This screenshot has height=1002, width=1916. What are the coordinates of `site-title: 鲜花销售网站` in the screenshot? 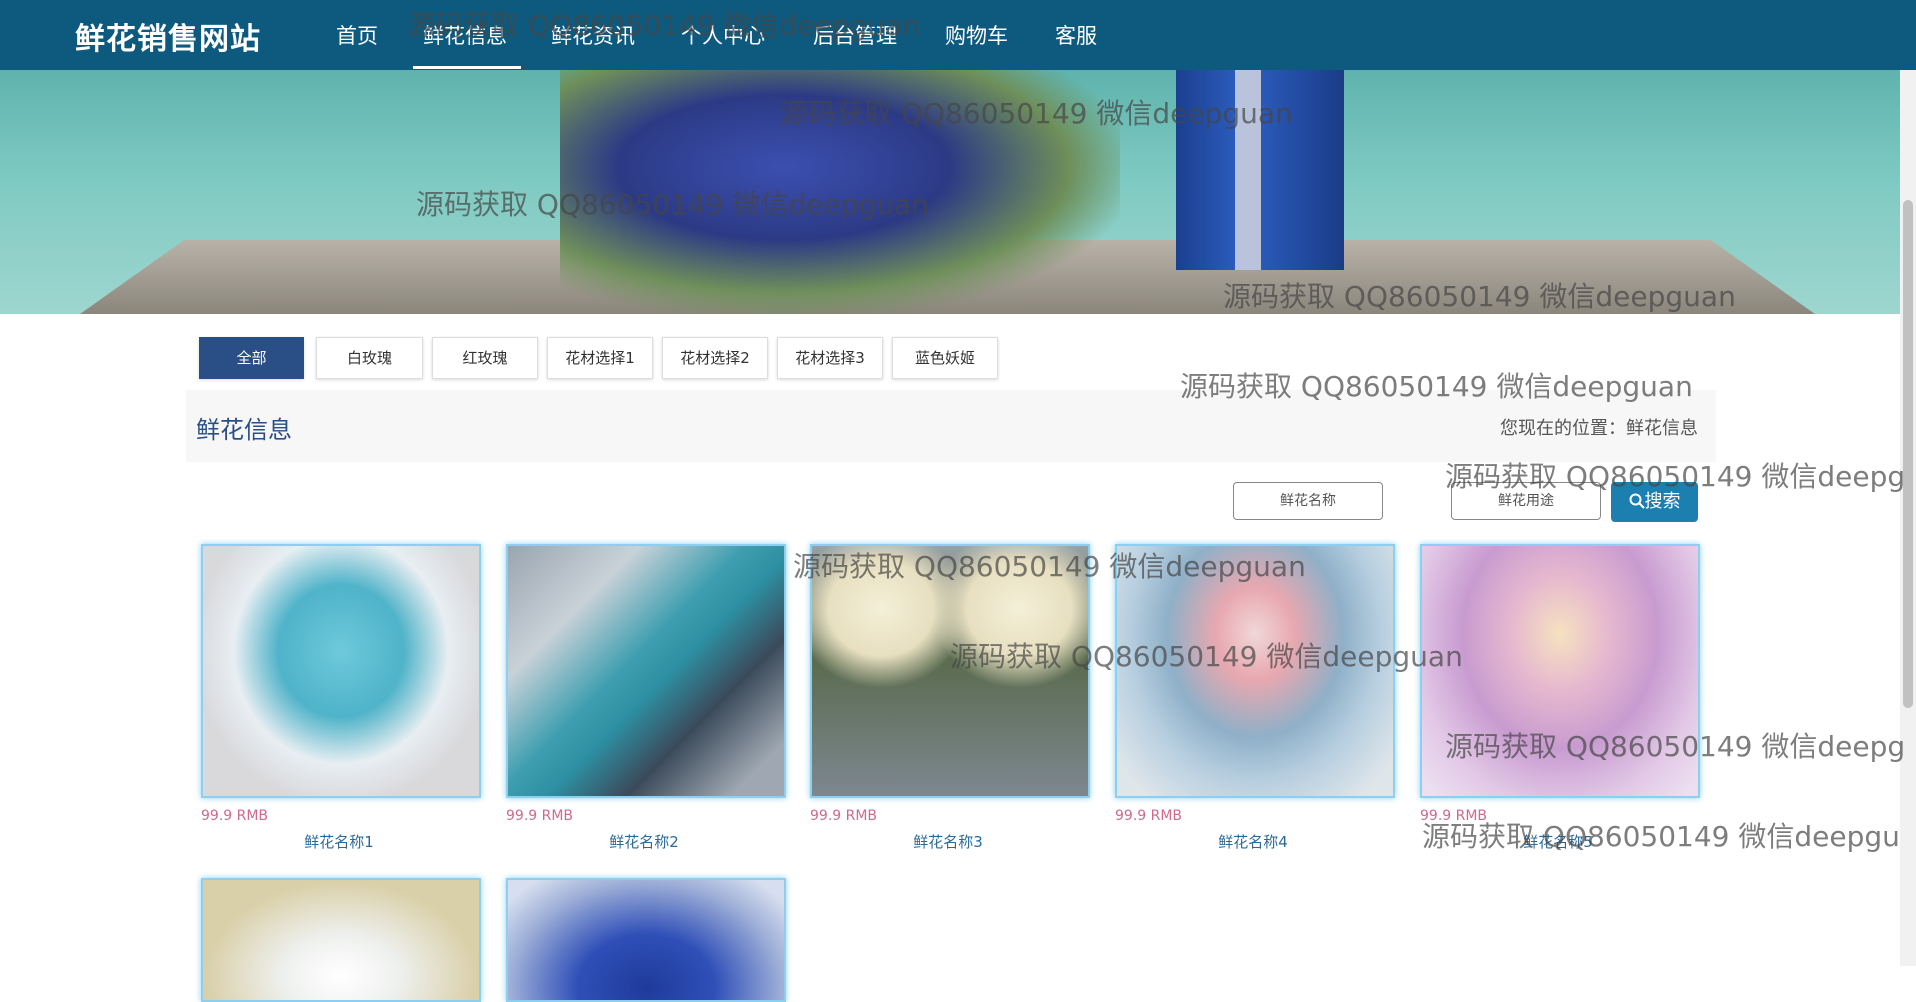 It's located at (168, 36).